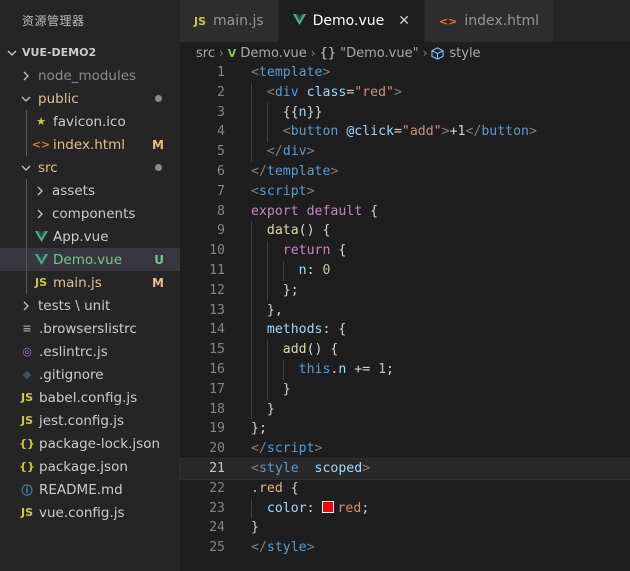 The height and width of the screenshot is (571, 630). Describe the element at coordinates (405, 528) in the screenshot. I see `code-line: 24}` at that location.